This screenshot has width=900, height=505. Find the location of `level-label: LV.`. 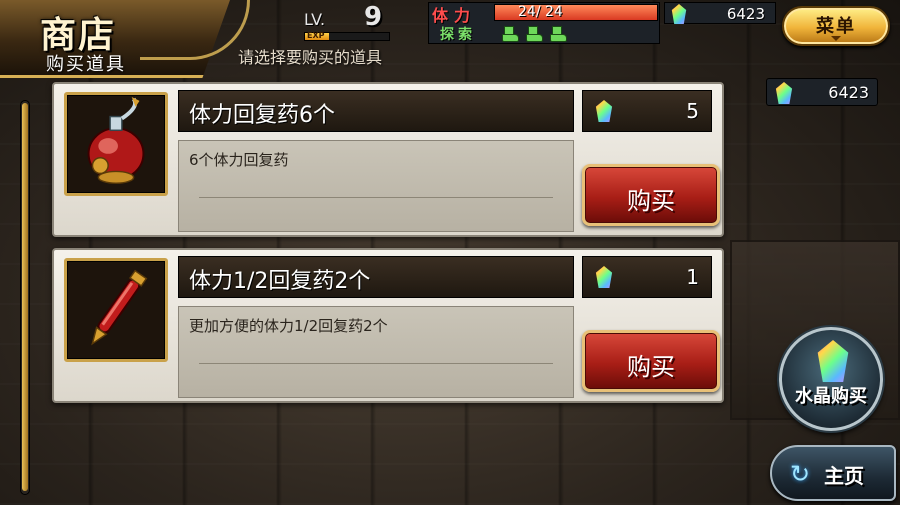

level-label: LV. is located at coordinates (315, 19).